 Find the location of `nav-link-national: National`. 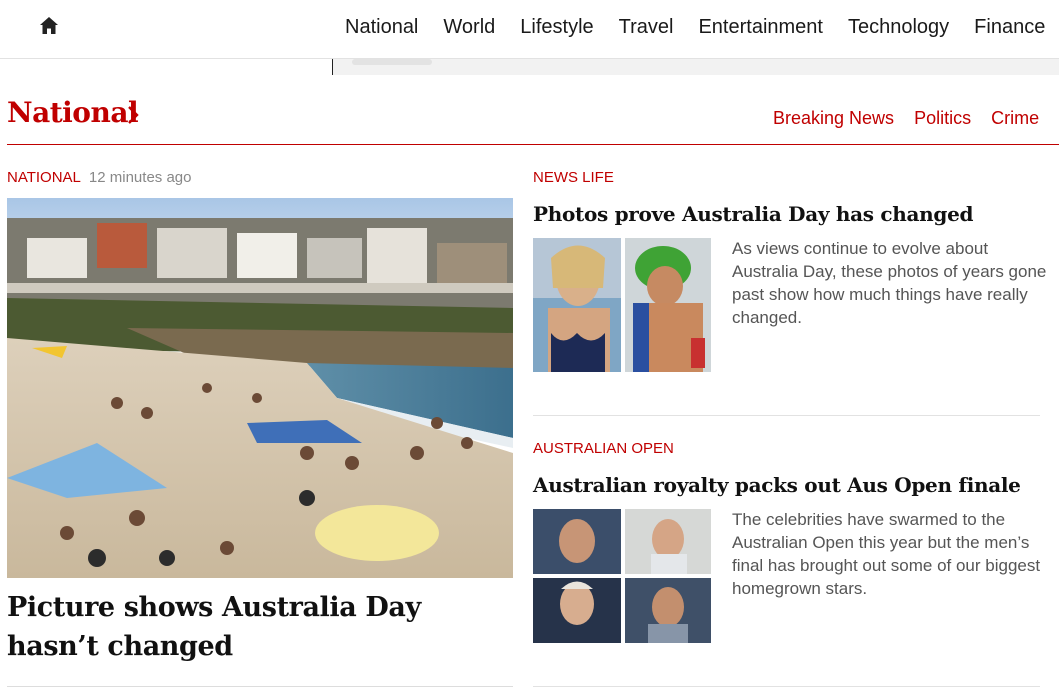

nav-link-national: National is located at coordinates (381, 27).